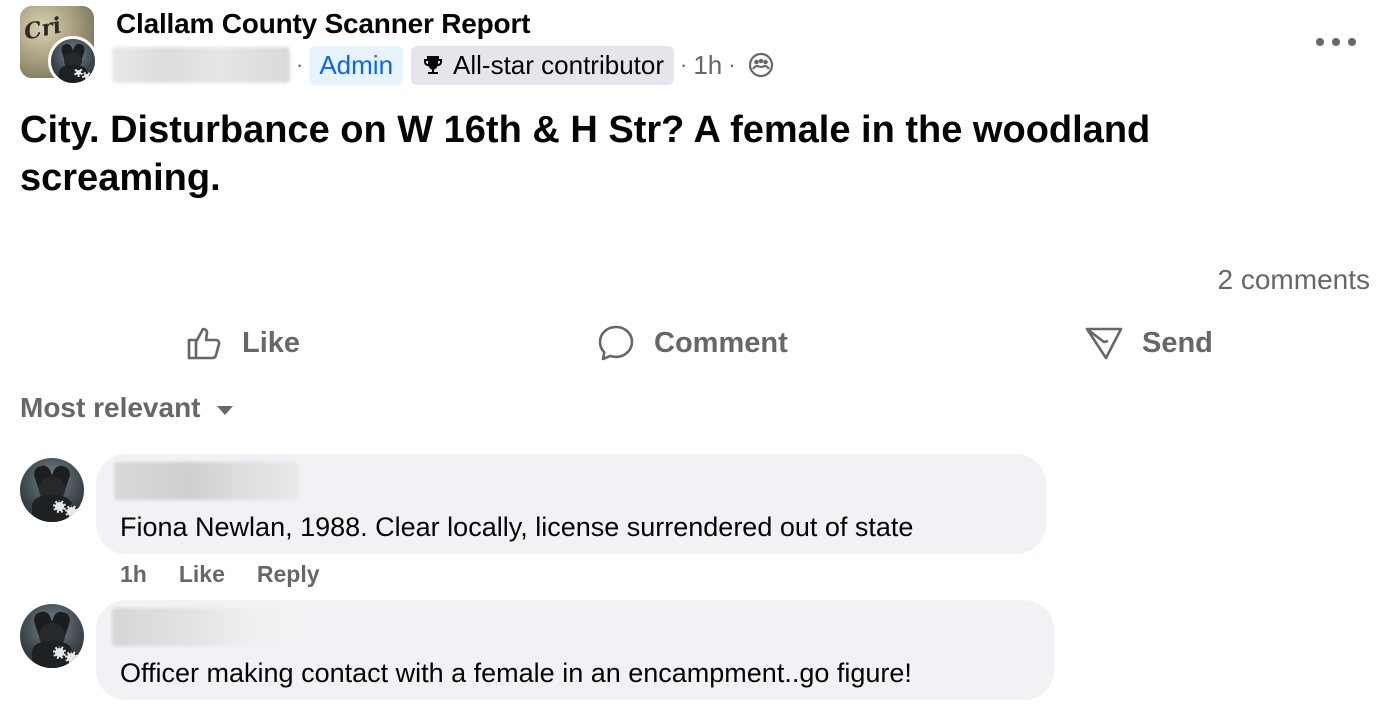  I want to click on group-members-icon, so click(761, 65).